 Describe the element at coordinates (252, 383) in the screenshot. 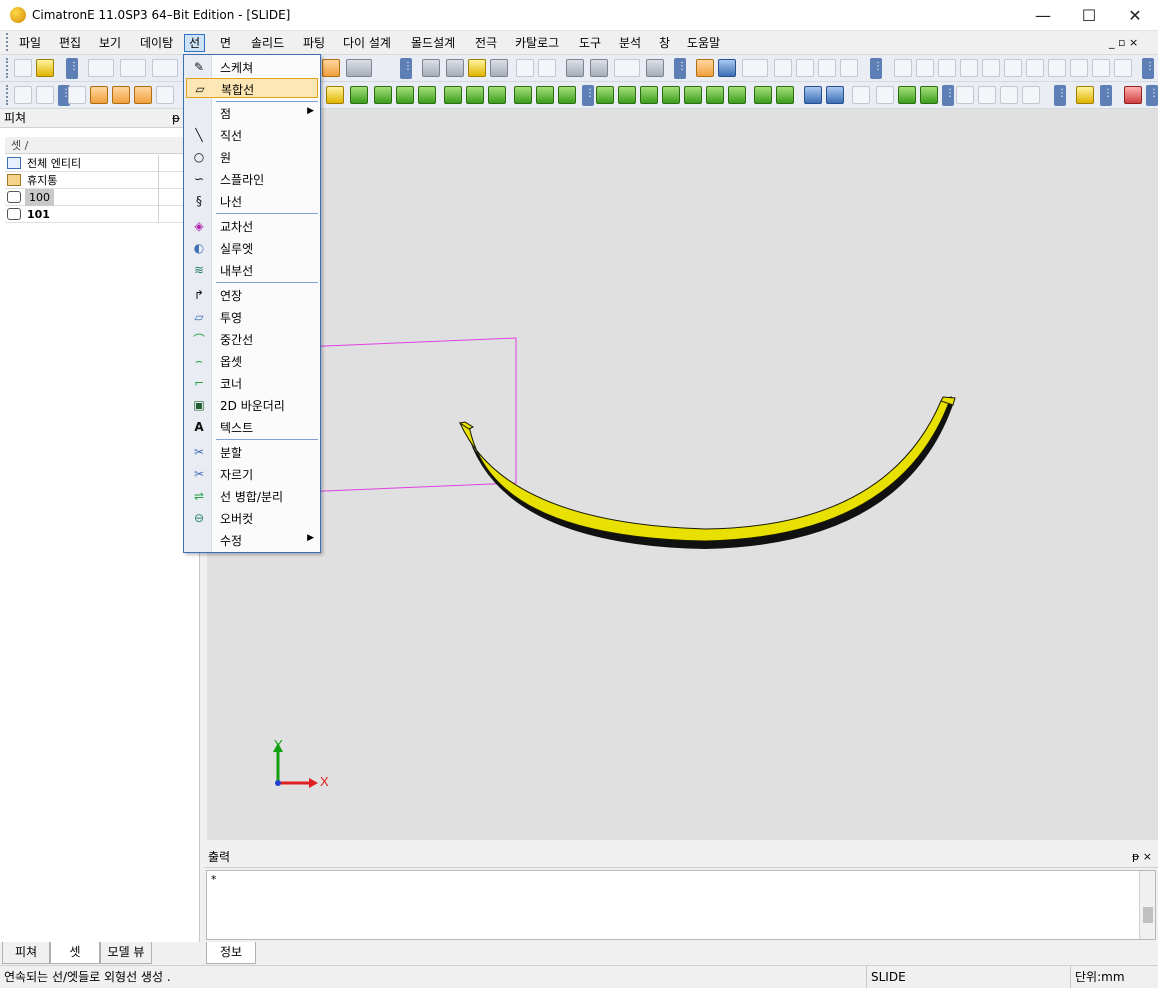

I see `menu-item-corner: ⌐ 코너` at that location.